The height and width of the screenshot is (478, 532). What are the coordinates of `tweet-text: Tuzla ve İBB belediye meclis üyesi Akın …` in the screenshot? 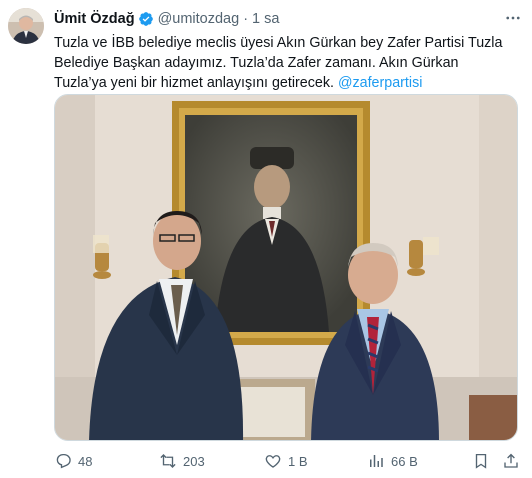 It's located at (284, 63).